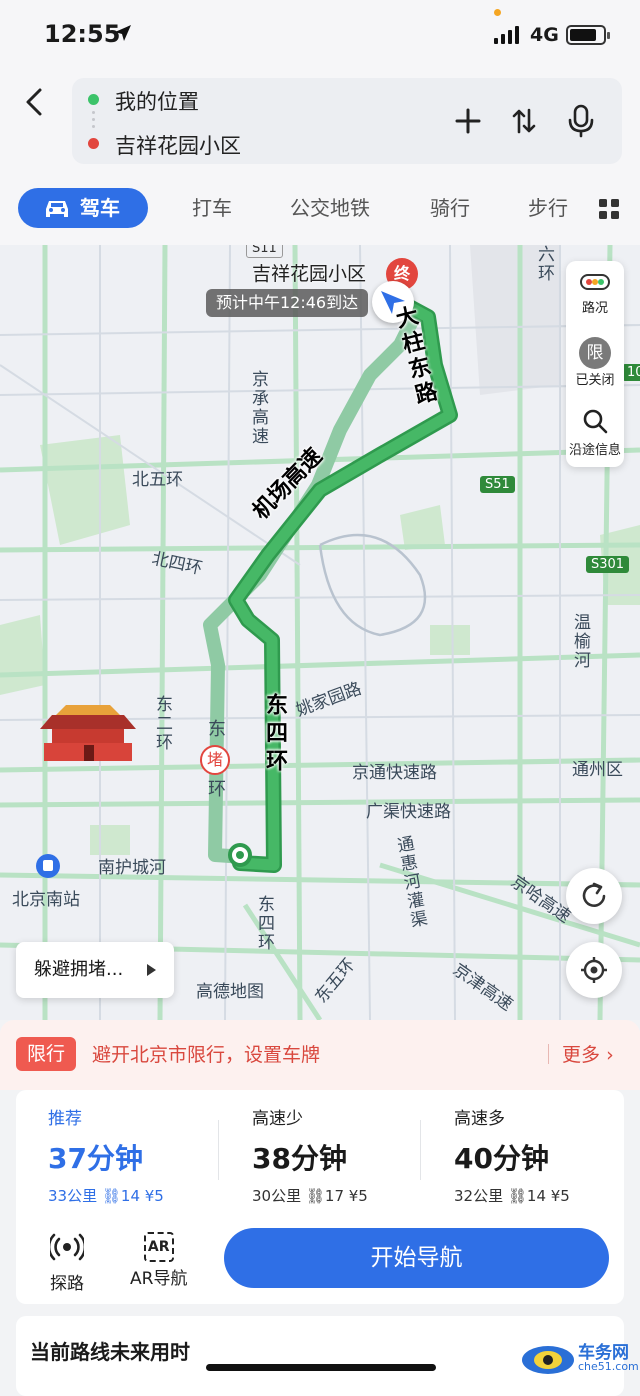 The height and width of the screenshot is (1396, 640). What do you see at coordinates (581, 1055) in the screenshot?
I see `more-label: 更多` at bounding box center [581, 1055].